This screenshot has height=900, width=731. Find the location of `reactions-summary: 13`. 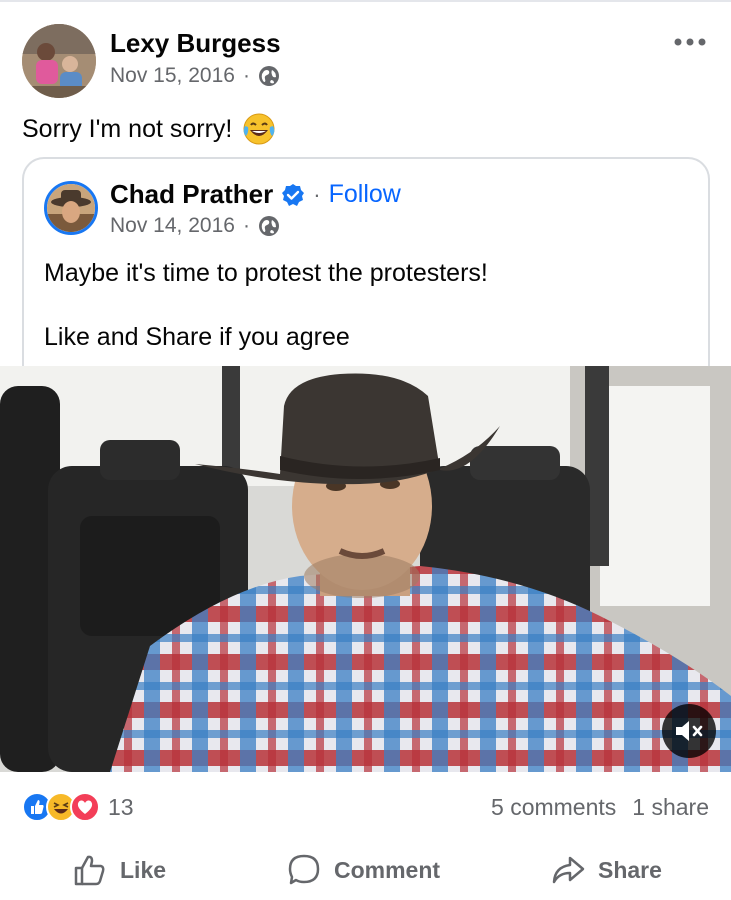

reactions-summary: 13 is located at coordinates (78, 807).